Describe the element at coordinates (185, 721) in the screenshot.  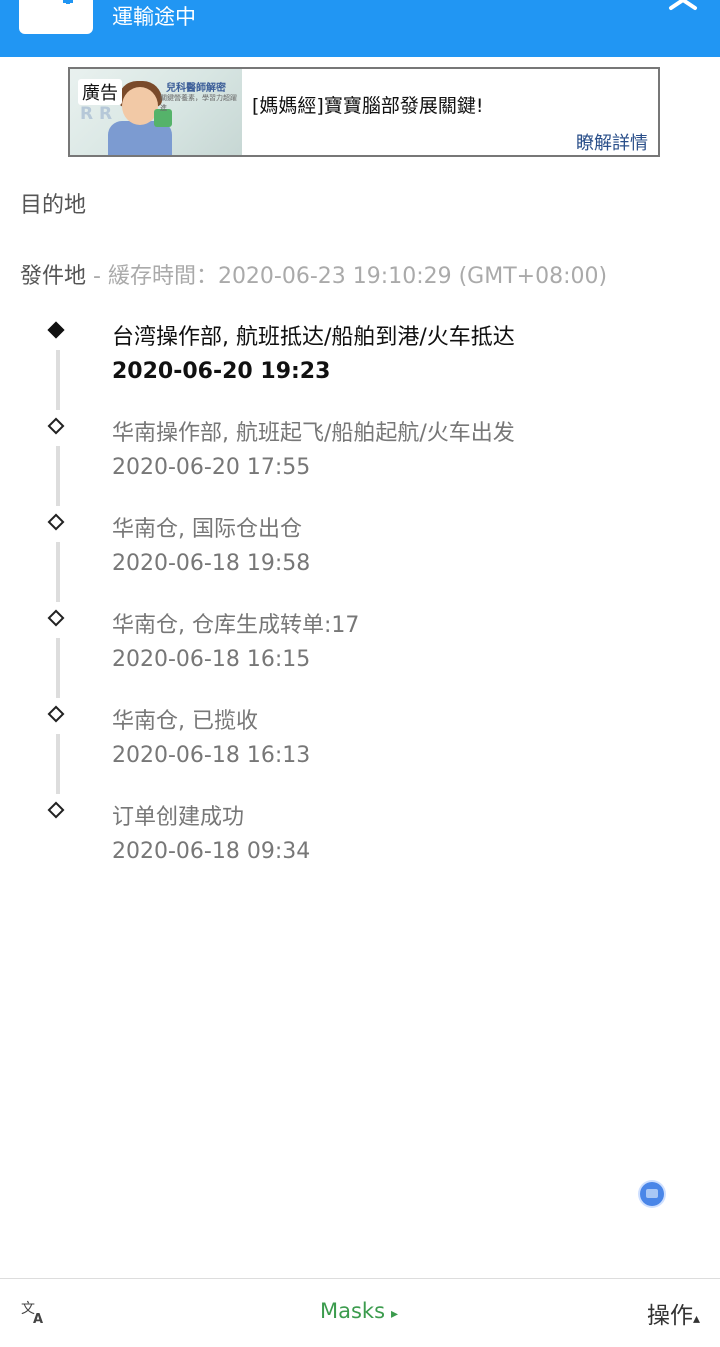
I see `event-description: 华南仓, 已揽收` at that location.